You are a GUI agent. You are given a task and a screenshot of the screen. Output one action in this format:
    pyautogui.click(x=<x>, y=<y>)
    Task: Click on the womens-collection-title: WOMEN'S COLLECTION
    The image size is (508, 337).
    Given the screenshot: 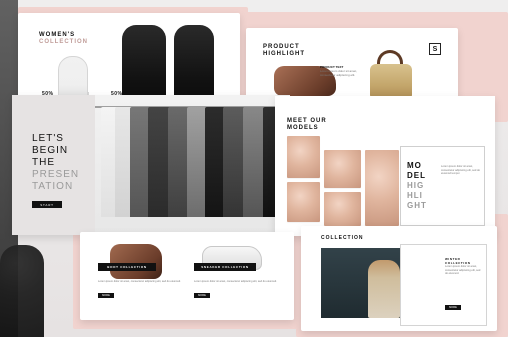 What is the action you would take?
    pyautogui.click(x=63, y=39)
    